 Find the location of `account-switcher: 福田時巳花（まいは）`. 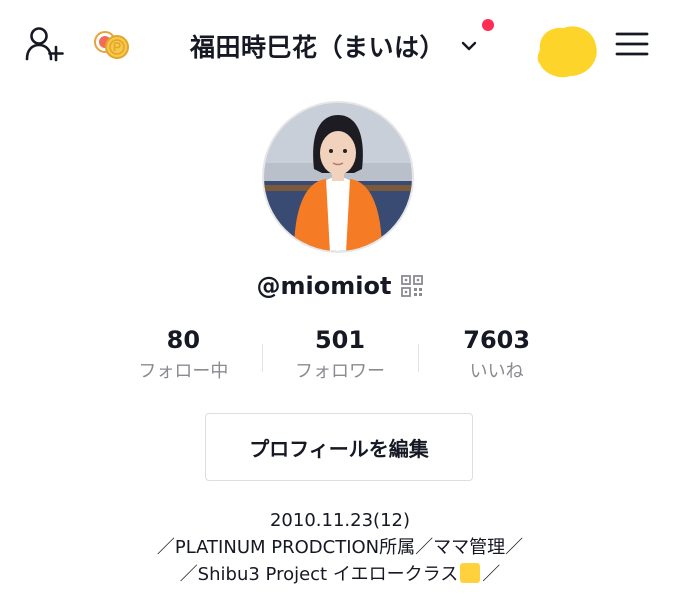

account-switcher: 福田時巳花（まいは） is located at coordinates (334, 46).